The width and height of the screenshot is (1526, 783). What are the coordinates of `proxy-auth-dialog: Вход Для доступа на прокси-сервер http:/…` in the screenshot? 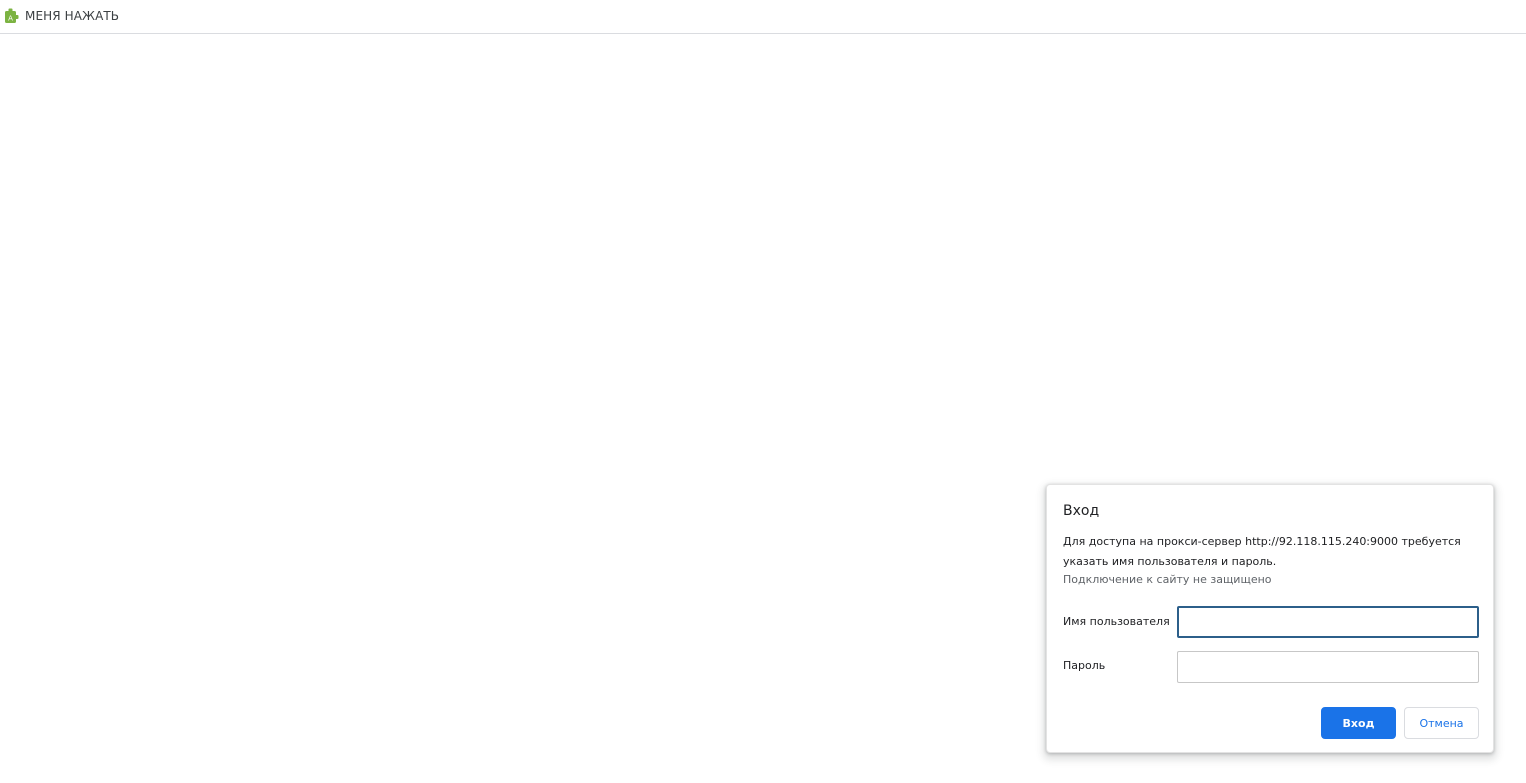 It's located at (1270, 618).